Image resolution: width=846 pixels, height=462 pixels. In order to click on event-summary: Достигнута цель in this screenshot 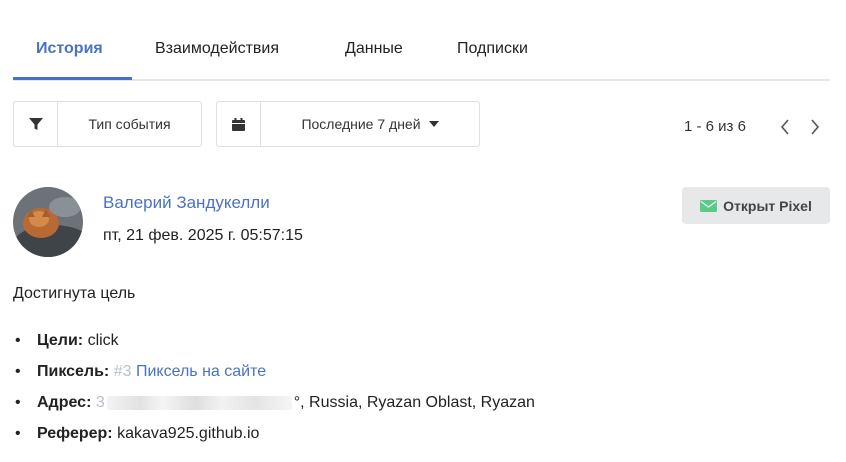, I will do `click(74, 293)`.